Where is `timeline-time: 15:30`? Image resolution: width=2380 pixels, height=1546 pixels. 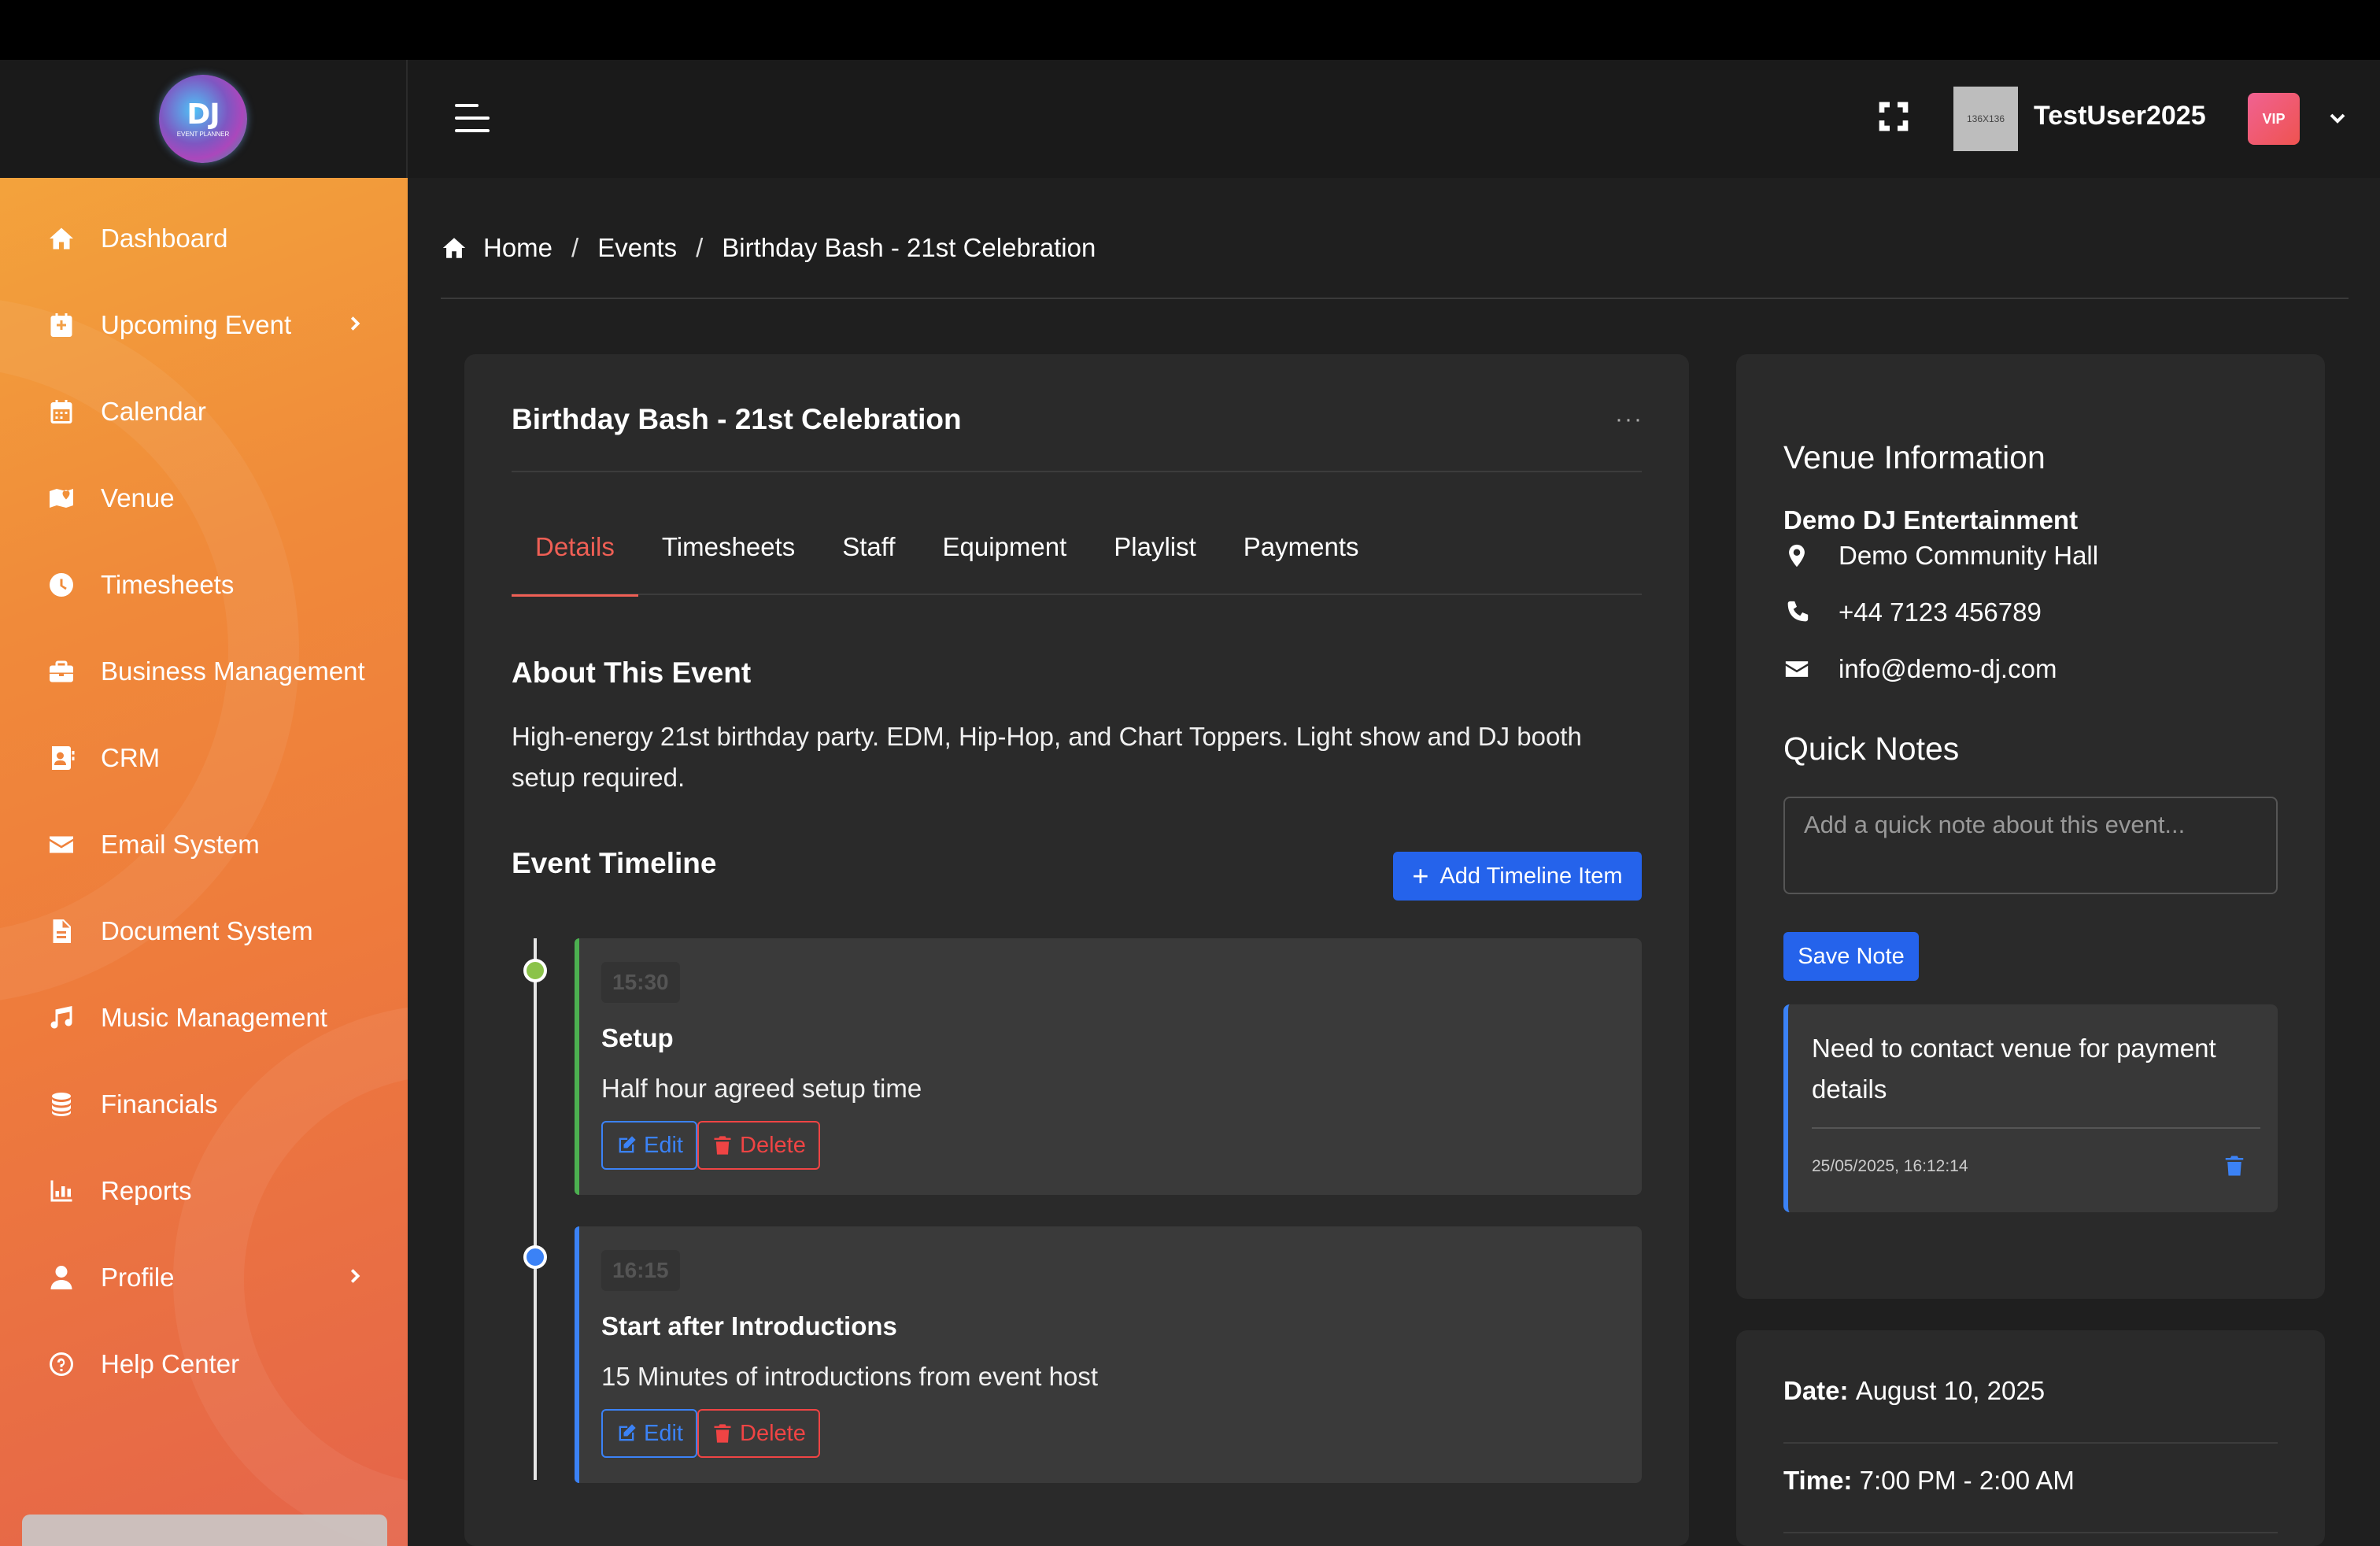
timeline-time: 15:30 is located at coordinates (640, 983).